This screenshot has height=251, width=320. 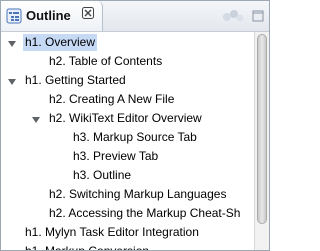 I want to click on tab-title: Outline, so click(x=48, y=15).